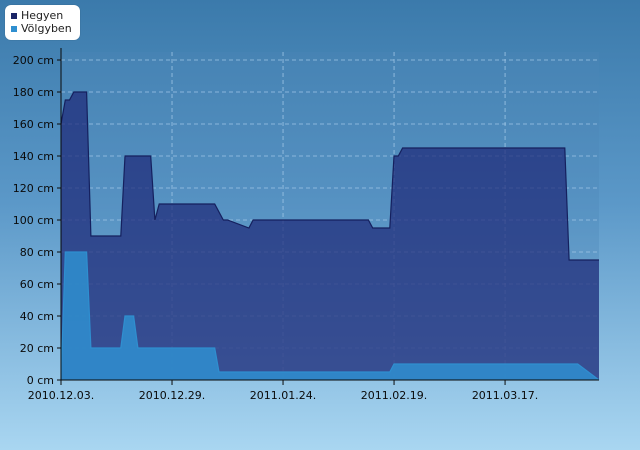 The height and width of the screenshot is (450, 640). I want to click on y-tick-label-2: 40 cm, so click(37, 316).